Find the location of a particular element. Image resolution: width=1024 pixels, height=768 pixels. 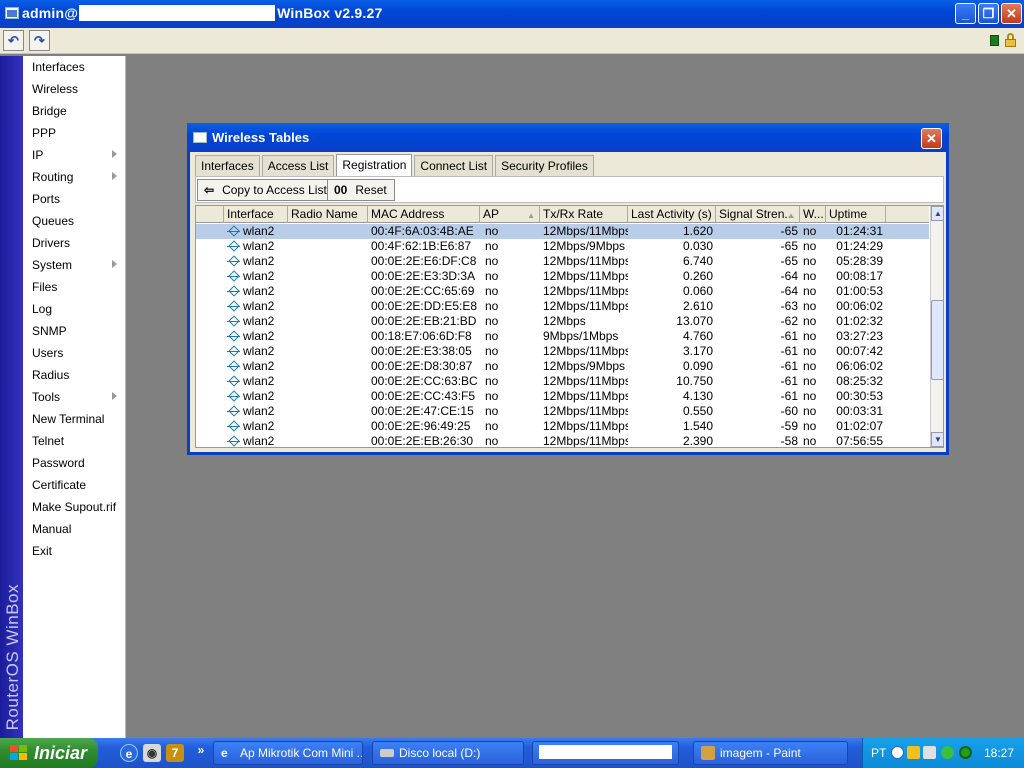

copy-to-access-list-button: ⇦ Copy to Access List is located at coordinates (266, 190).